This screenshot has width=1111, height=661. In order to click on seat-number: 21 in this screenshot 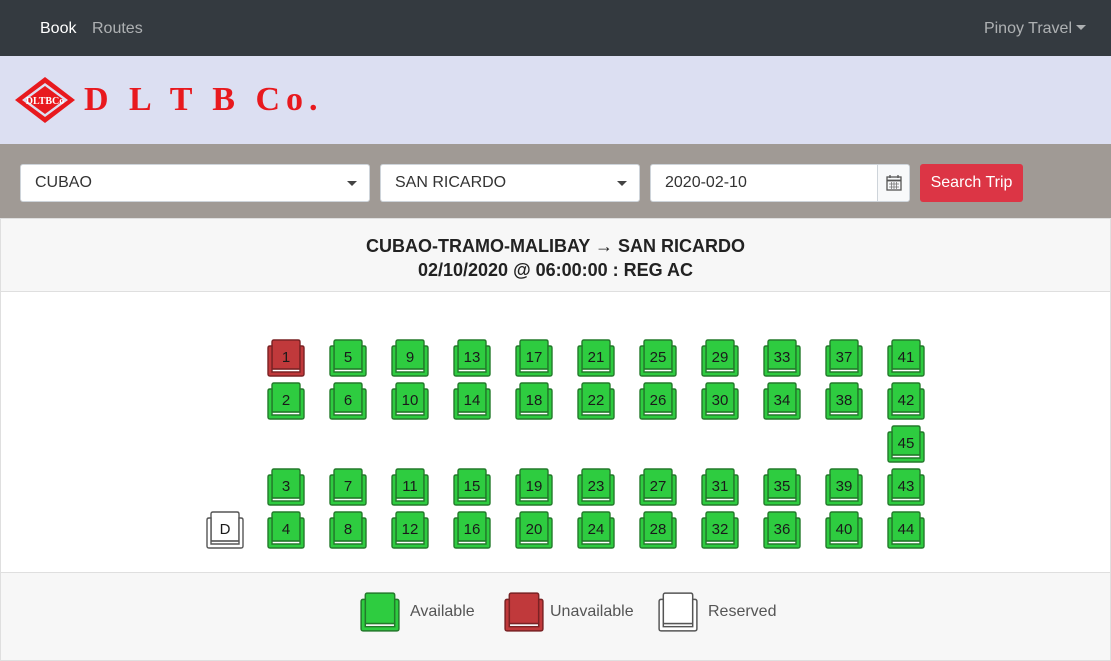, I will do `click(596, 357)`.